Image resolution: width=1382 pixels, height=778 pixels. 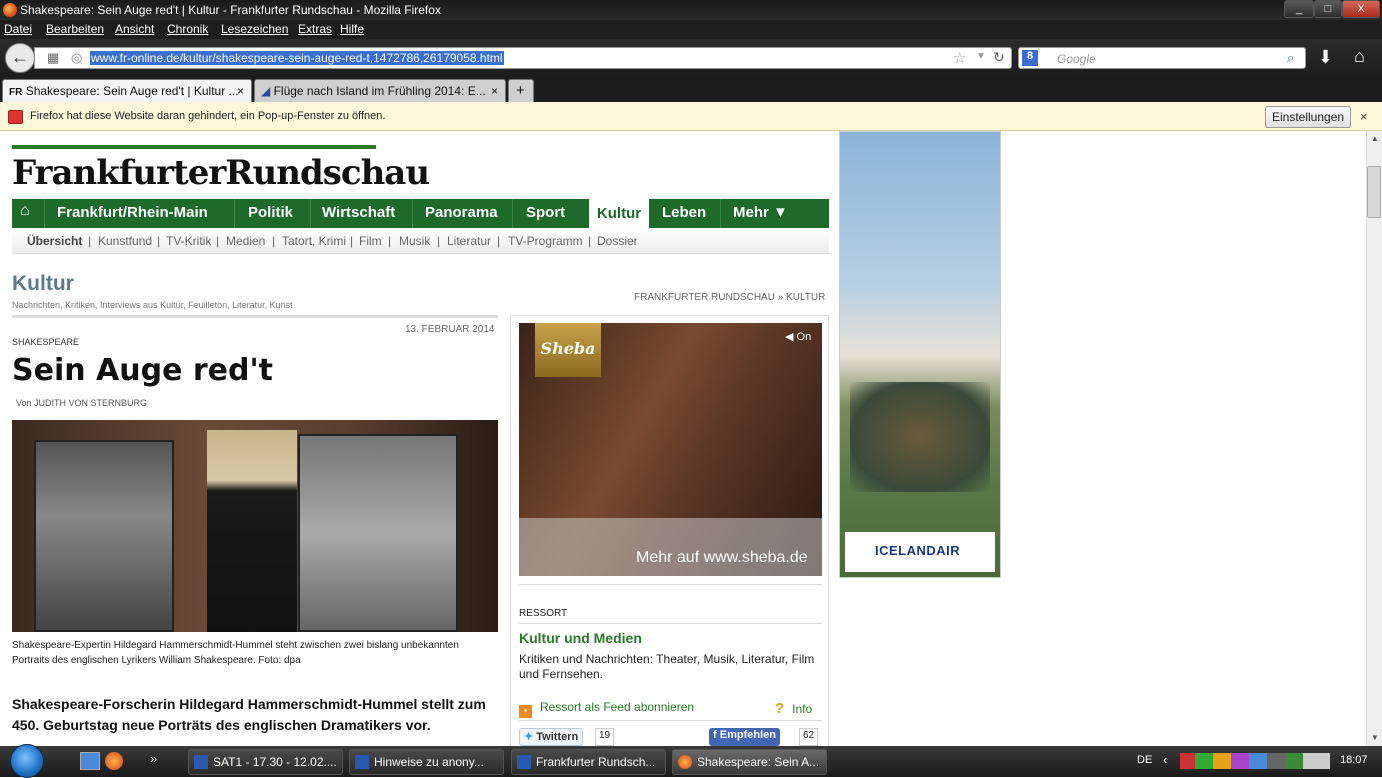 I want to click on rss-icon: ◗, so click(x=525, y=711).